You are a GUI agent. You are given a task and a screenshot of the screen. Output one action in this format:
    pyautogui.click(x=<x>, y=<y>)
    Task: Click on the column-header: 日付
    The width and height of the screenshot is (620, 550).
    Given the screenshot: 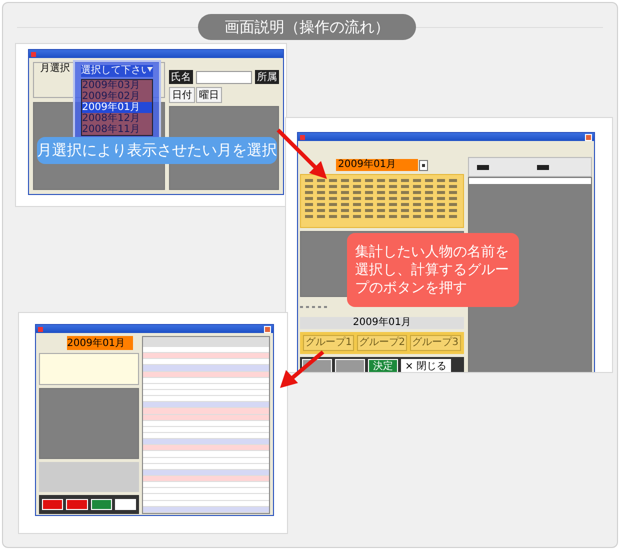 What is the action you would take?
    pyautogui.click(x=182, y=95)
    